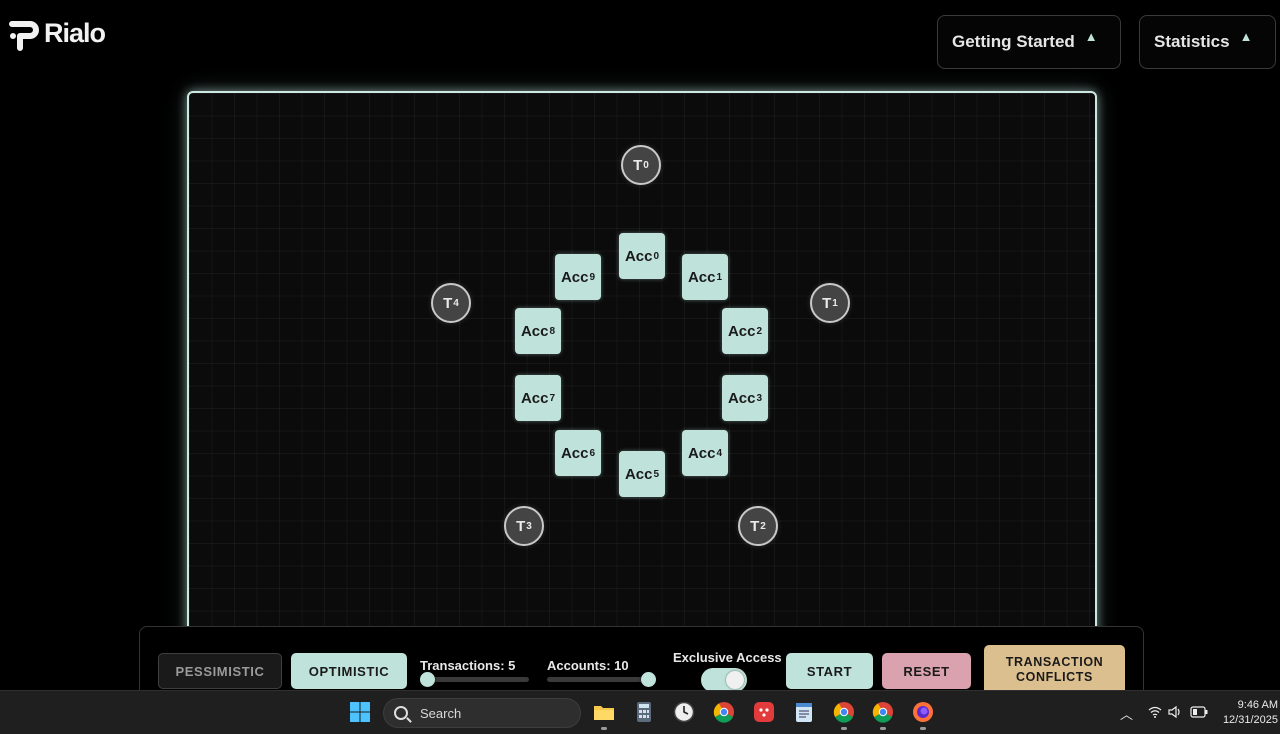 Image resolution: width=1280 pixels, height=734 pixels. What do you see at coordinates (529, 526) in the screenshot?
I see `transaction-subscript: 3` at bounding box center [529, 526].